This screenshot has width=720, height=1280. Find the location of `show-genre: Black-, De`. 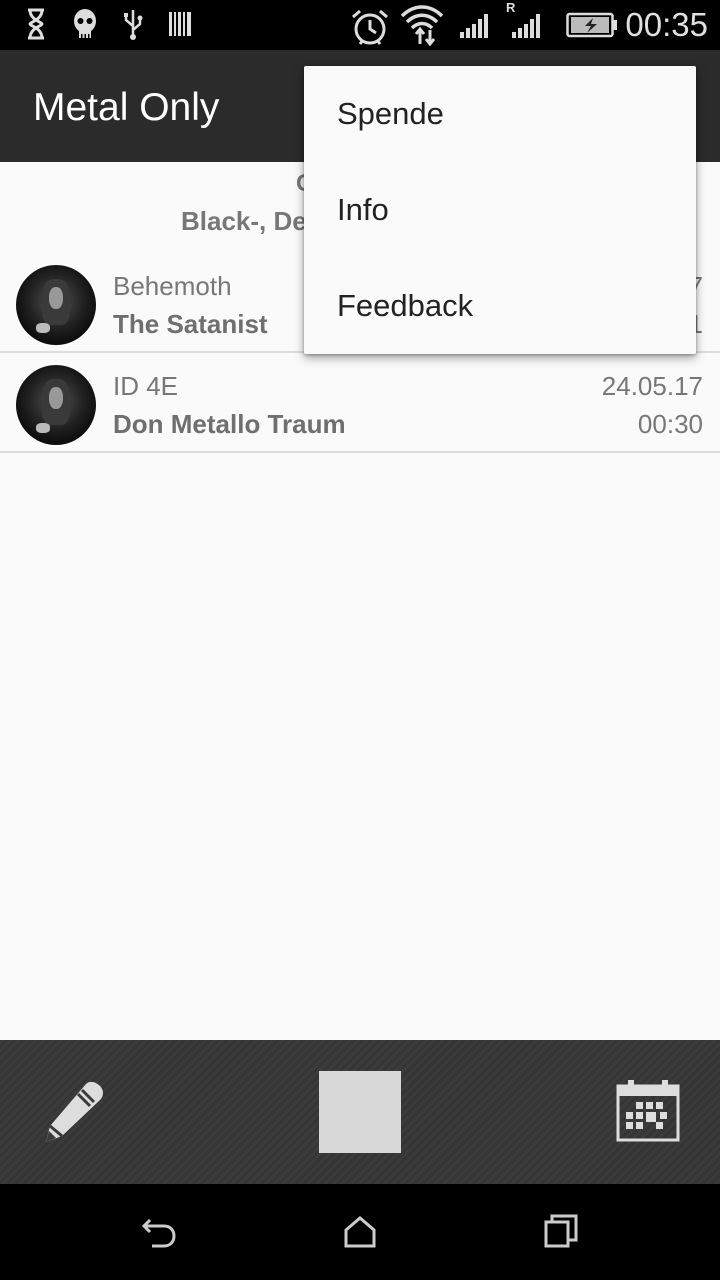

show-genre: Black-, De is located at coordinates (244, 221).